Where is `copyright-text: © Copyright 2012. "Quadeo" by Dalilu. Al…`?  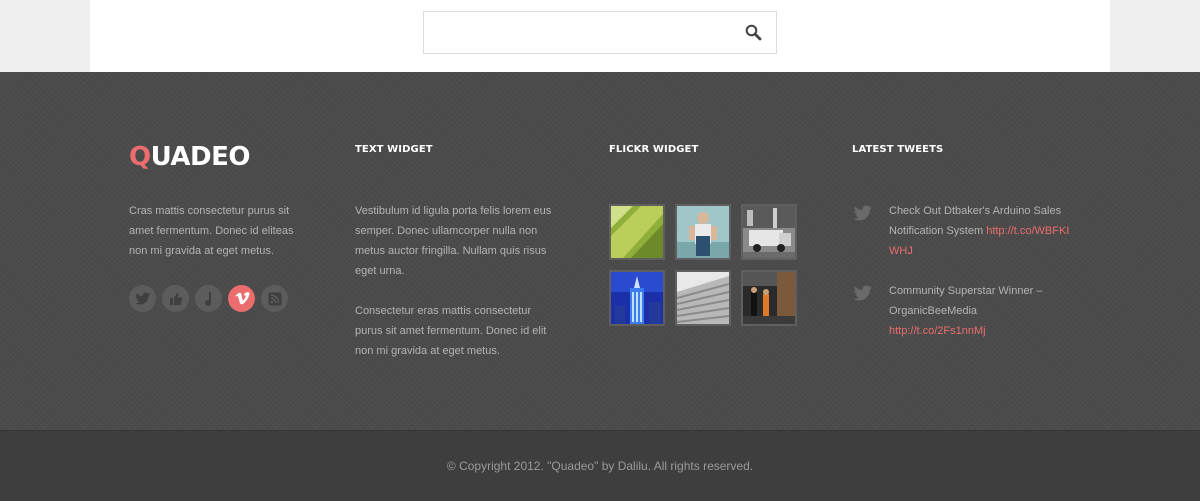 copyright-text: © Copyright 2012. "Quadeo" by Dalilu. Al… is located at coordinates (600, 466).